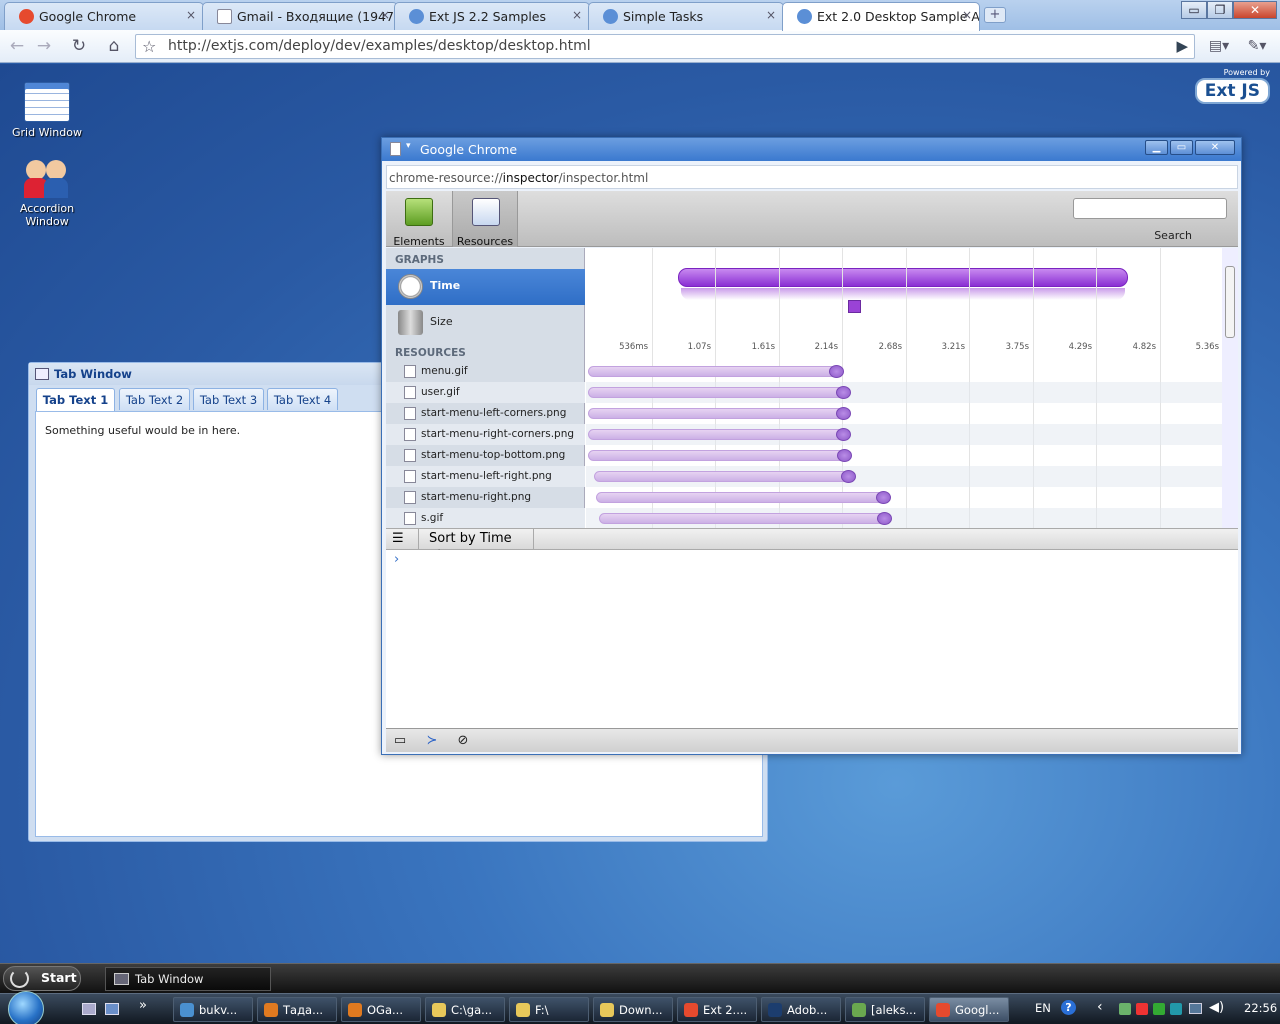  I want to click on console-area: ›, so click(812, 639).